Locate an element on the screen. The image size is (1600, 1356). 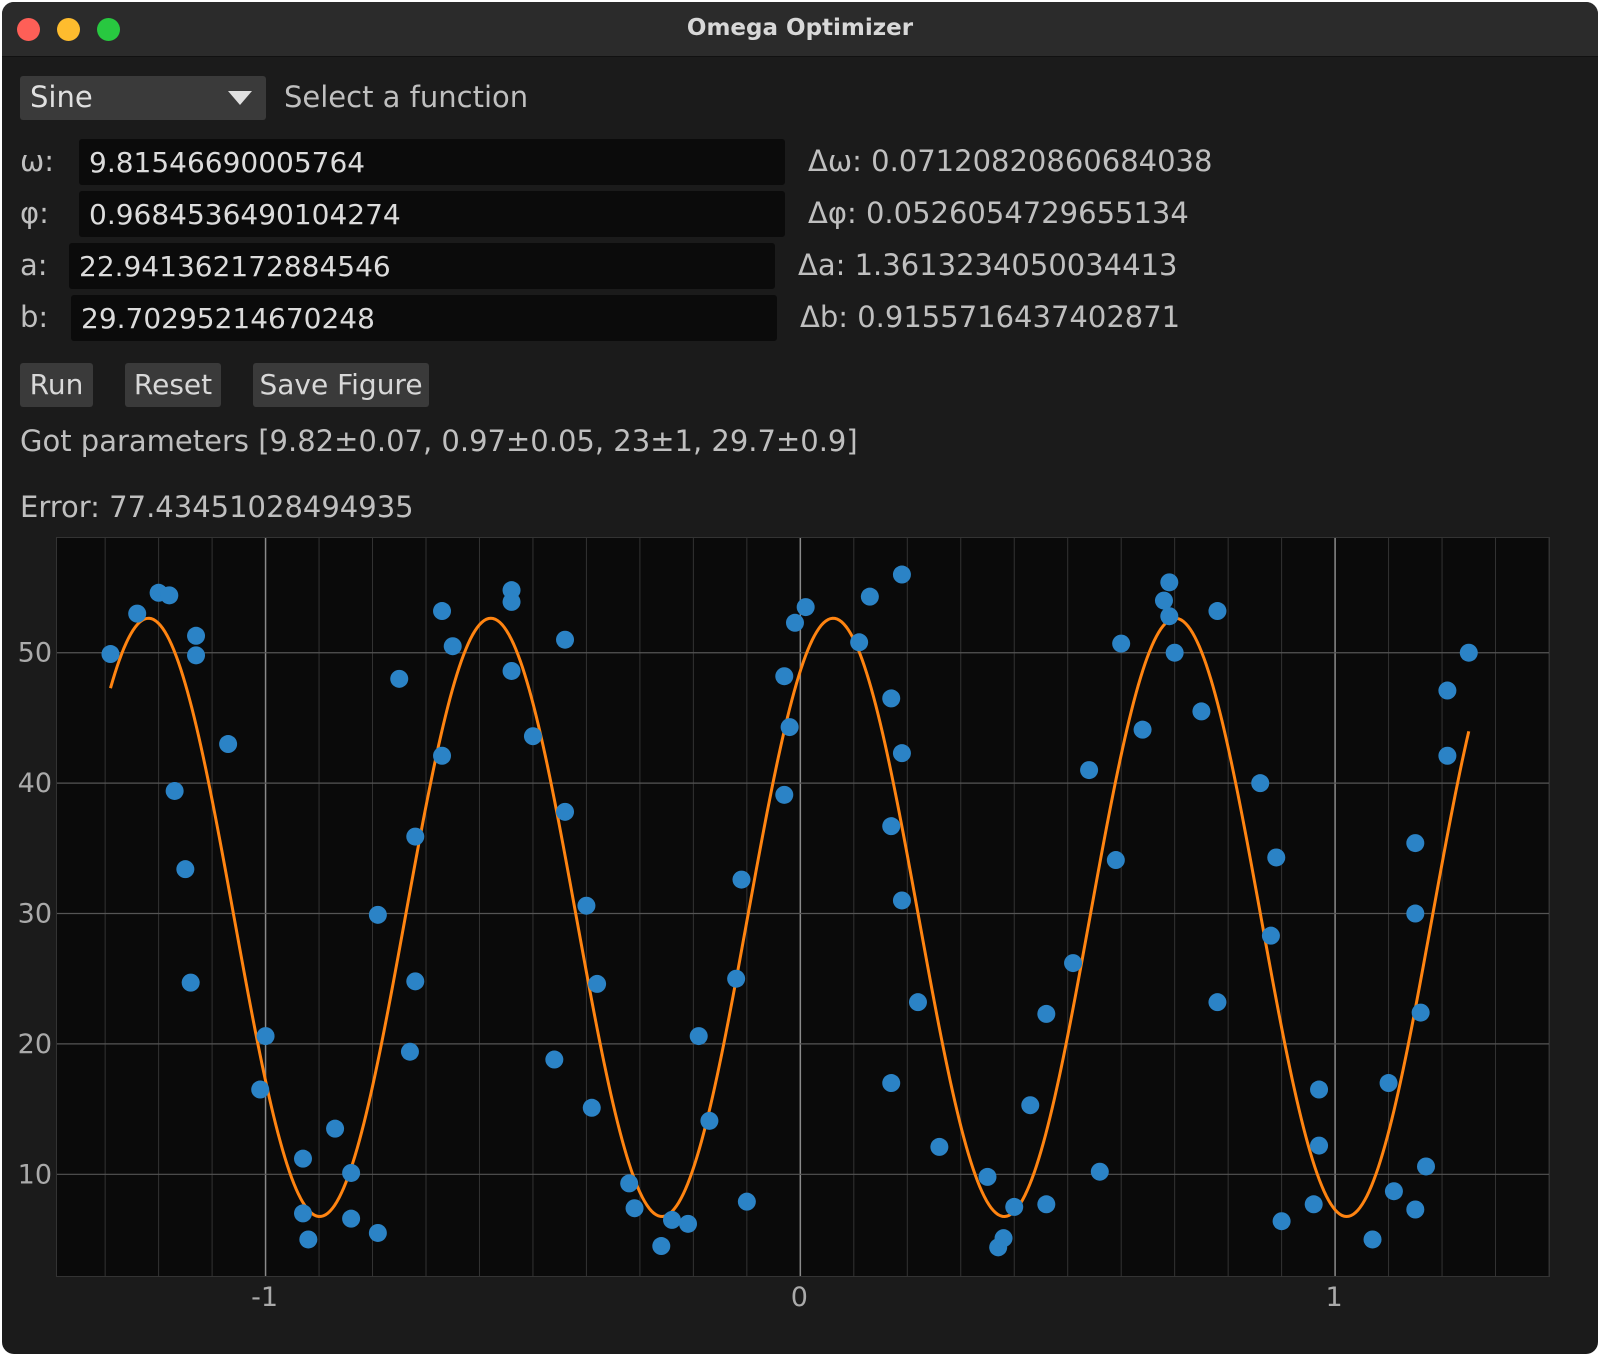
omega-input is located at coordinates (432, 162).